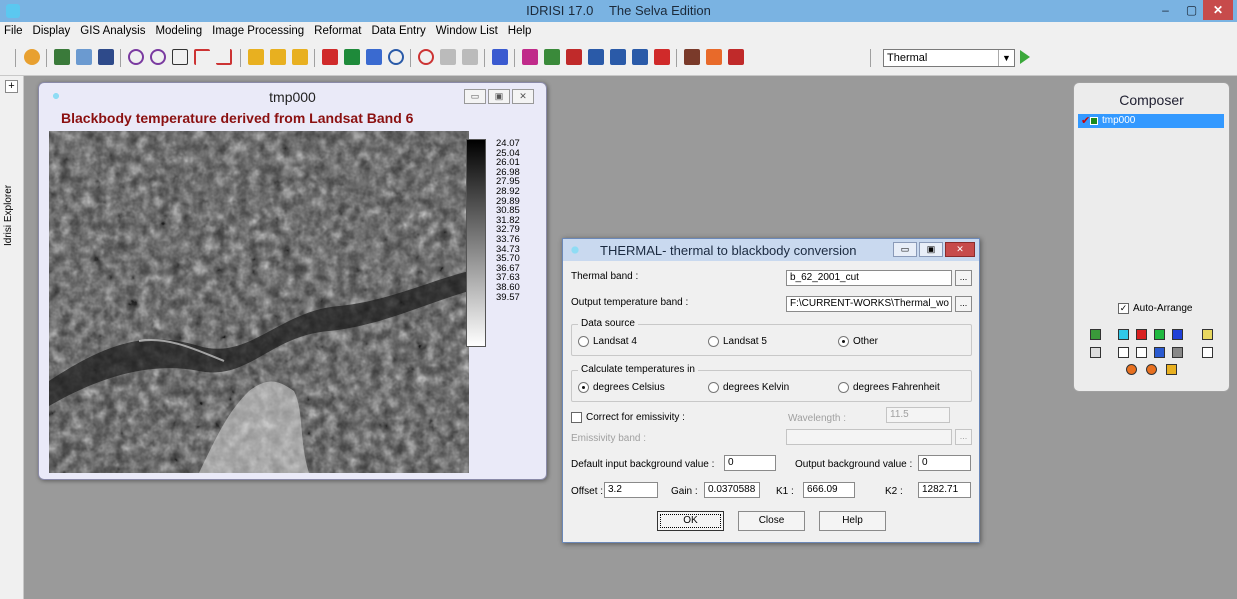 The image size is (1237, 599). What do you see at coordinates (713, 387) in the screenshot?
I see `kelvin-radio-dot` at bounding box center [713, 387].